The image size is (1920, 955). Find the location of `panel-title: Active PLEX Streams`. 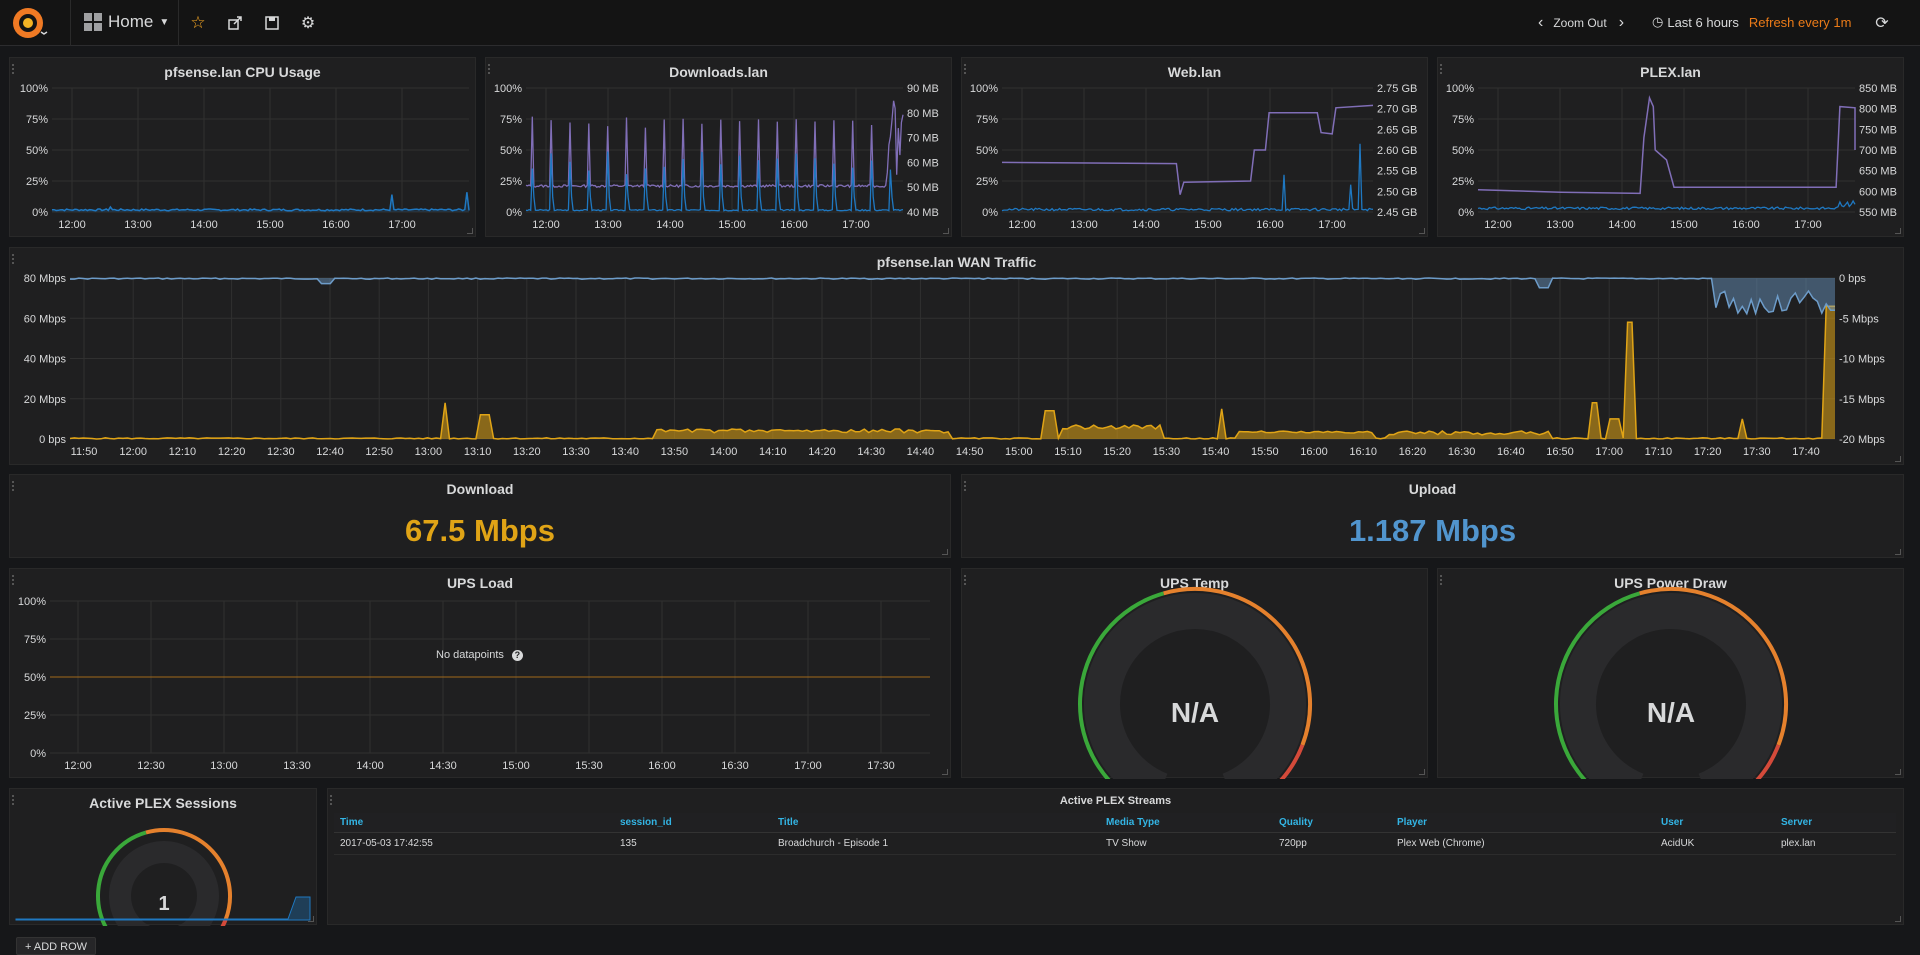

panel-title: Active PLEX Streams is located at coordinates (1115, 801).